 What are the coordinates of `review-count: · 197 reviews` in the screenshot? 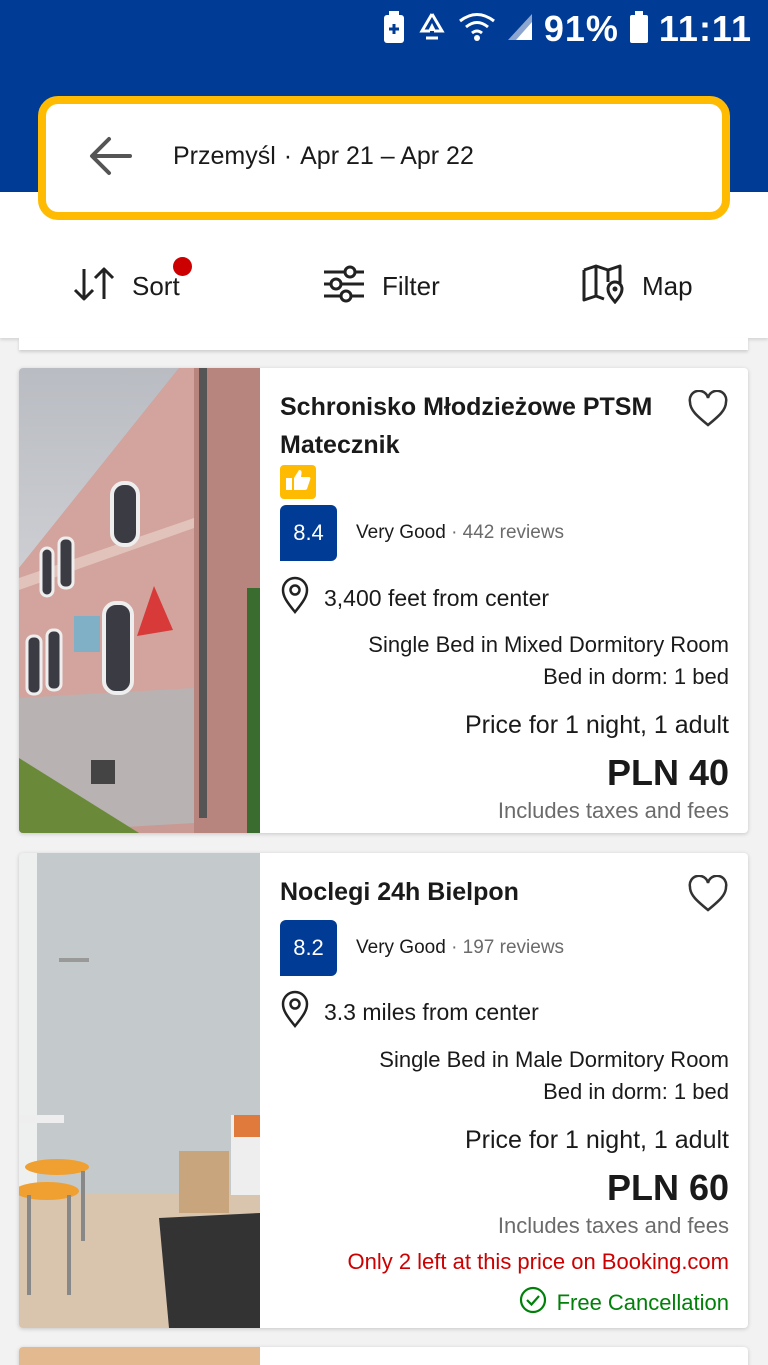 It's located at (508, 947).